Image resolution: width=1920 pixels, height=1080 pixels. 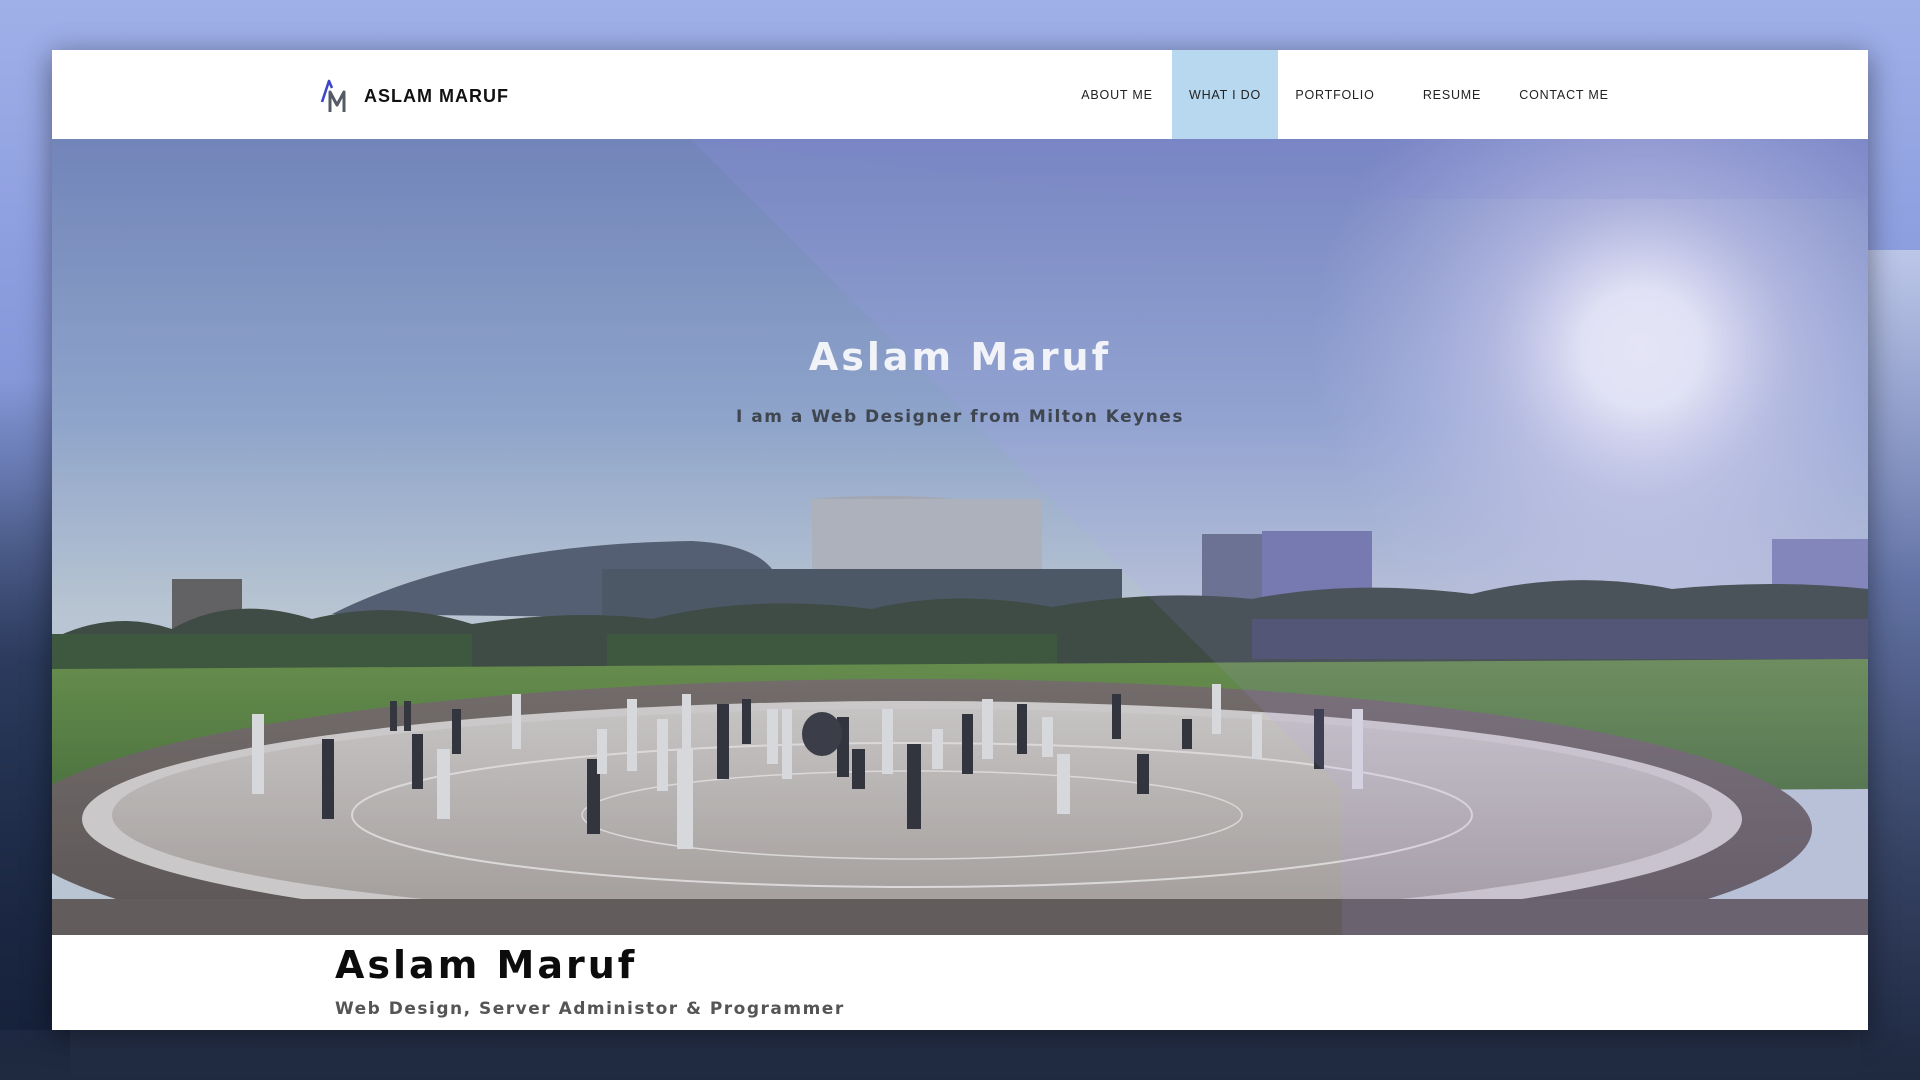 What do you see at coordinates (1225, 94) in the screenshot?
I see `nav-what-i-do: WHAT I DO` at bounding box center [1225, 94].